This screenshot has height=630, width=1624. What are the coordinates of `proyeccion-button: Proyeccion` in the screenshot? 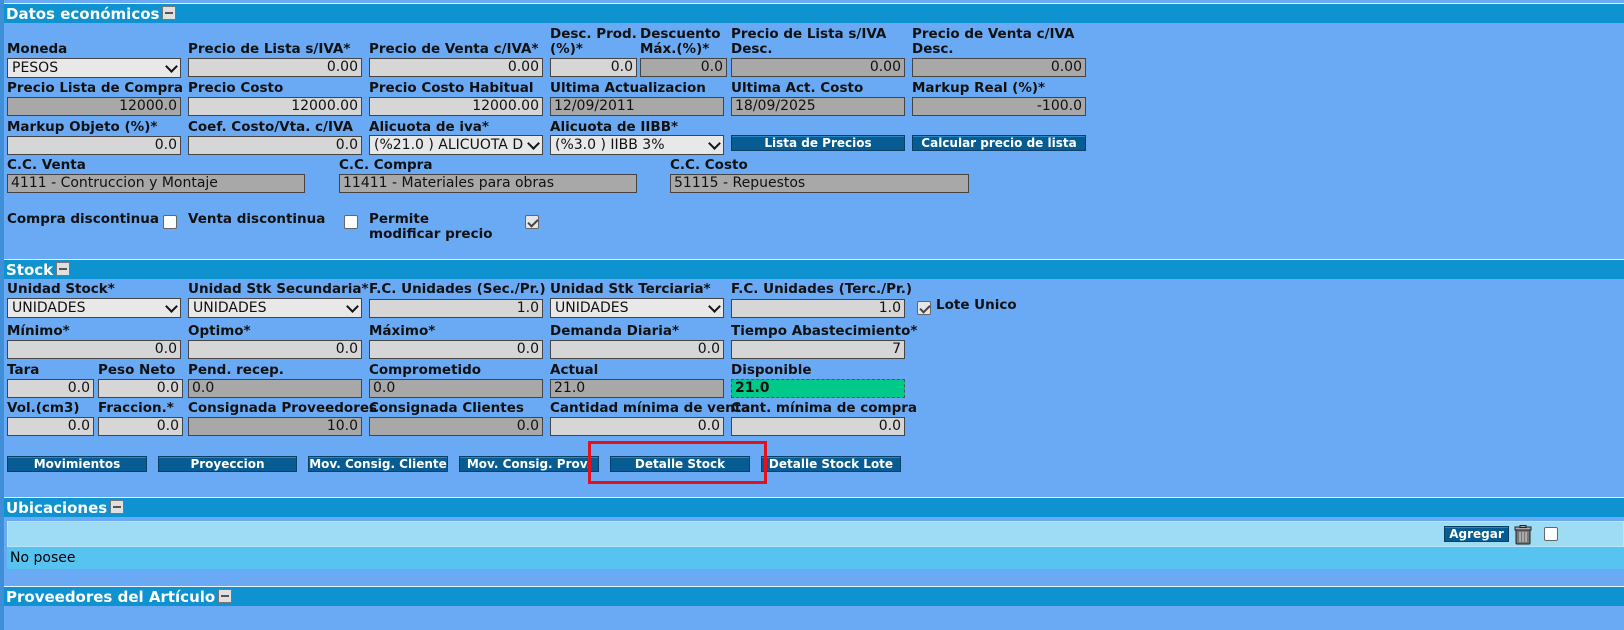 It's located at (227, 464).